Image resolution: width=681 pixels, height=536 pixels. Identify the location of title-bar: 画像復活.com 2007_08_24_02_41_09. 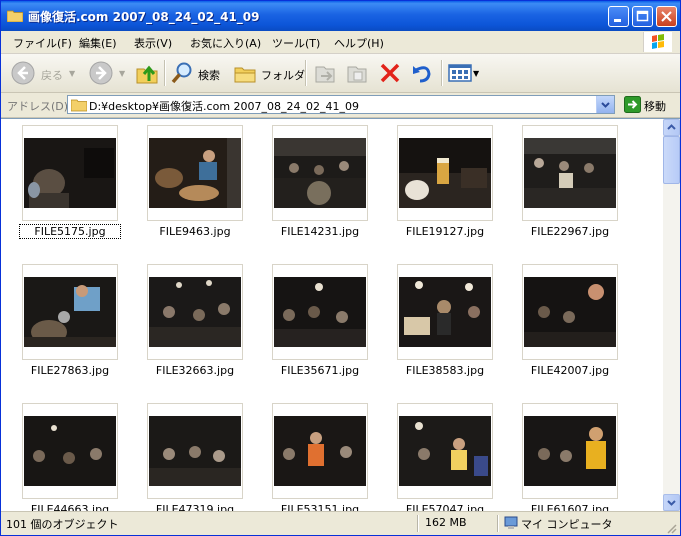
(340, 16).